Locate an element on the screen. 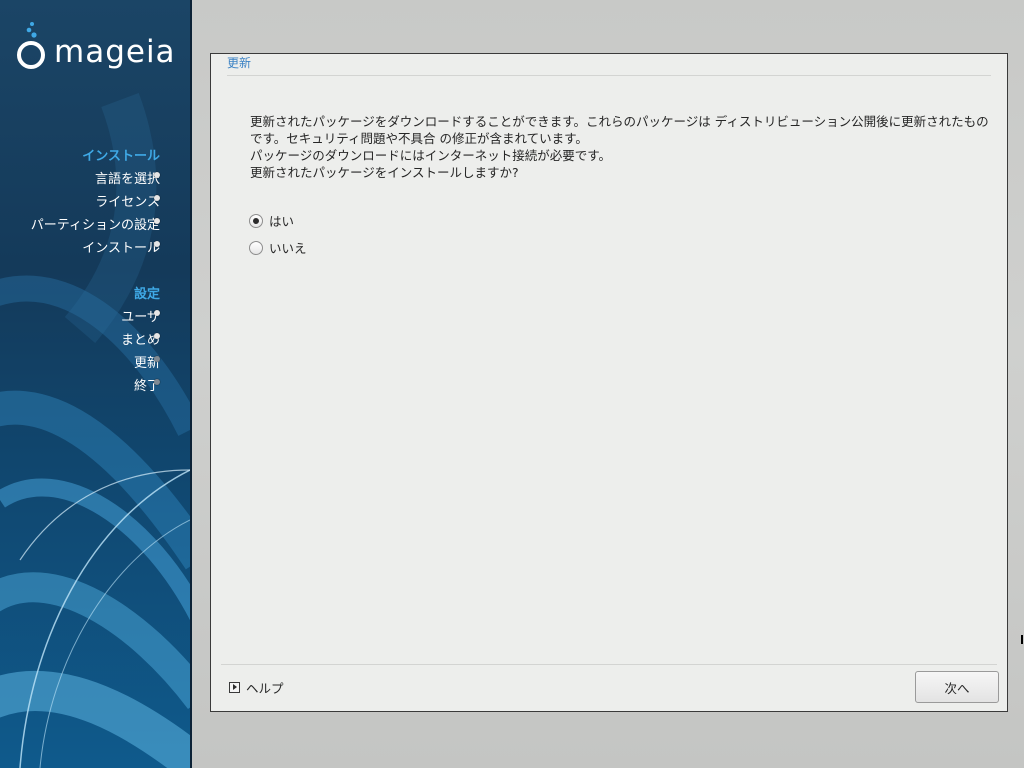 This screenshot has width=1024, height=768. radio-button-checked is located at coordinates (256, 220).